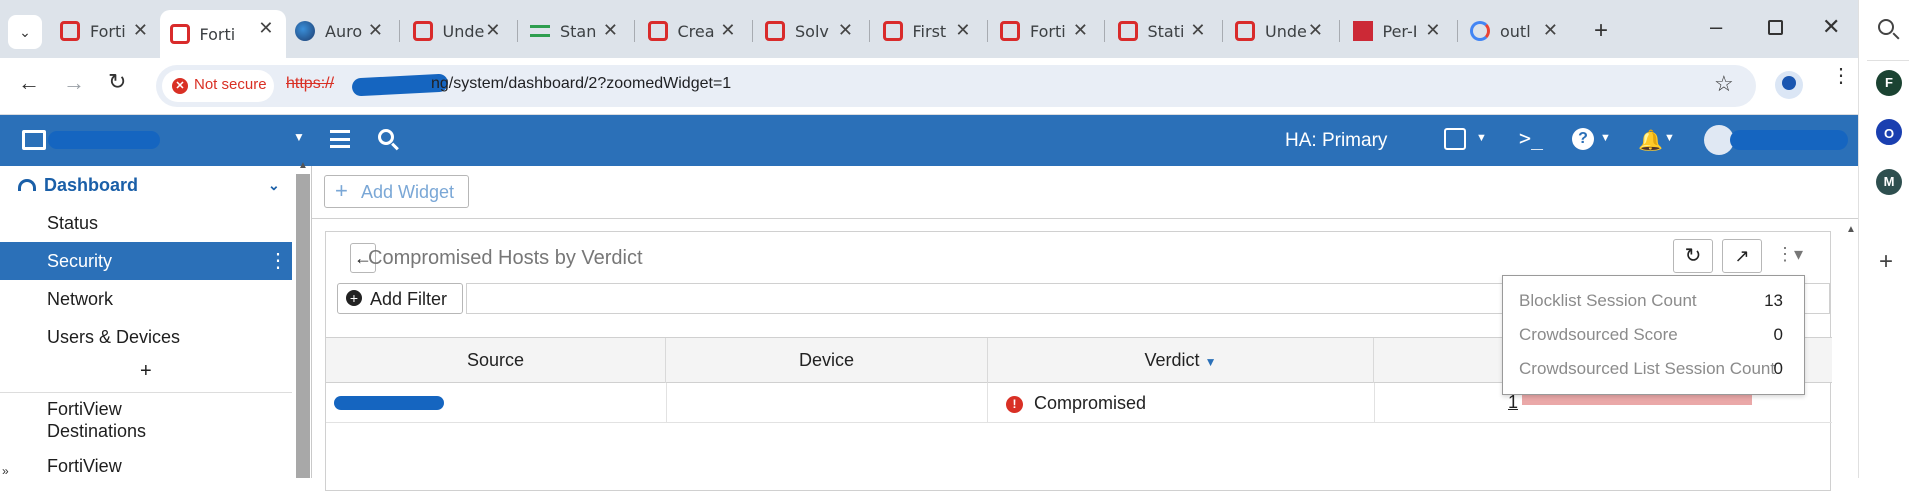 This screenshot has width=1917, height=492. What do you see at coordinates (1398, 31) in the screenshot?
I see `browser-tab: Per-I ✕` at bounding box center [1398, 31].